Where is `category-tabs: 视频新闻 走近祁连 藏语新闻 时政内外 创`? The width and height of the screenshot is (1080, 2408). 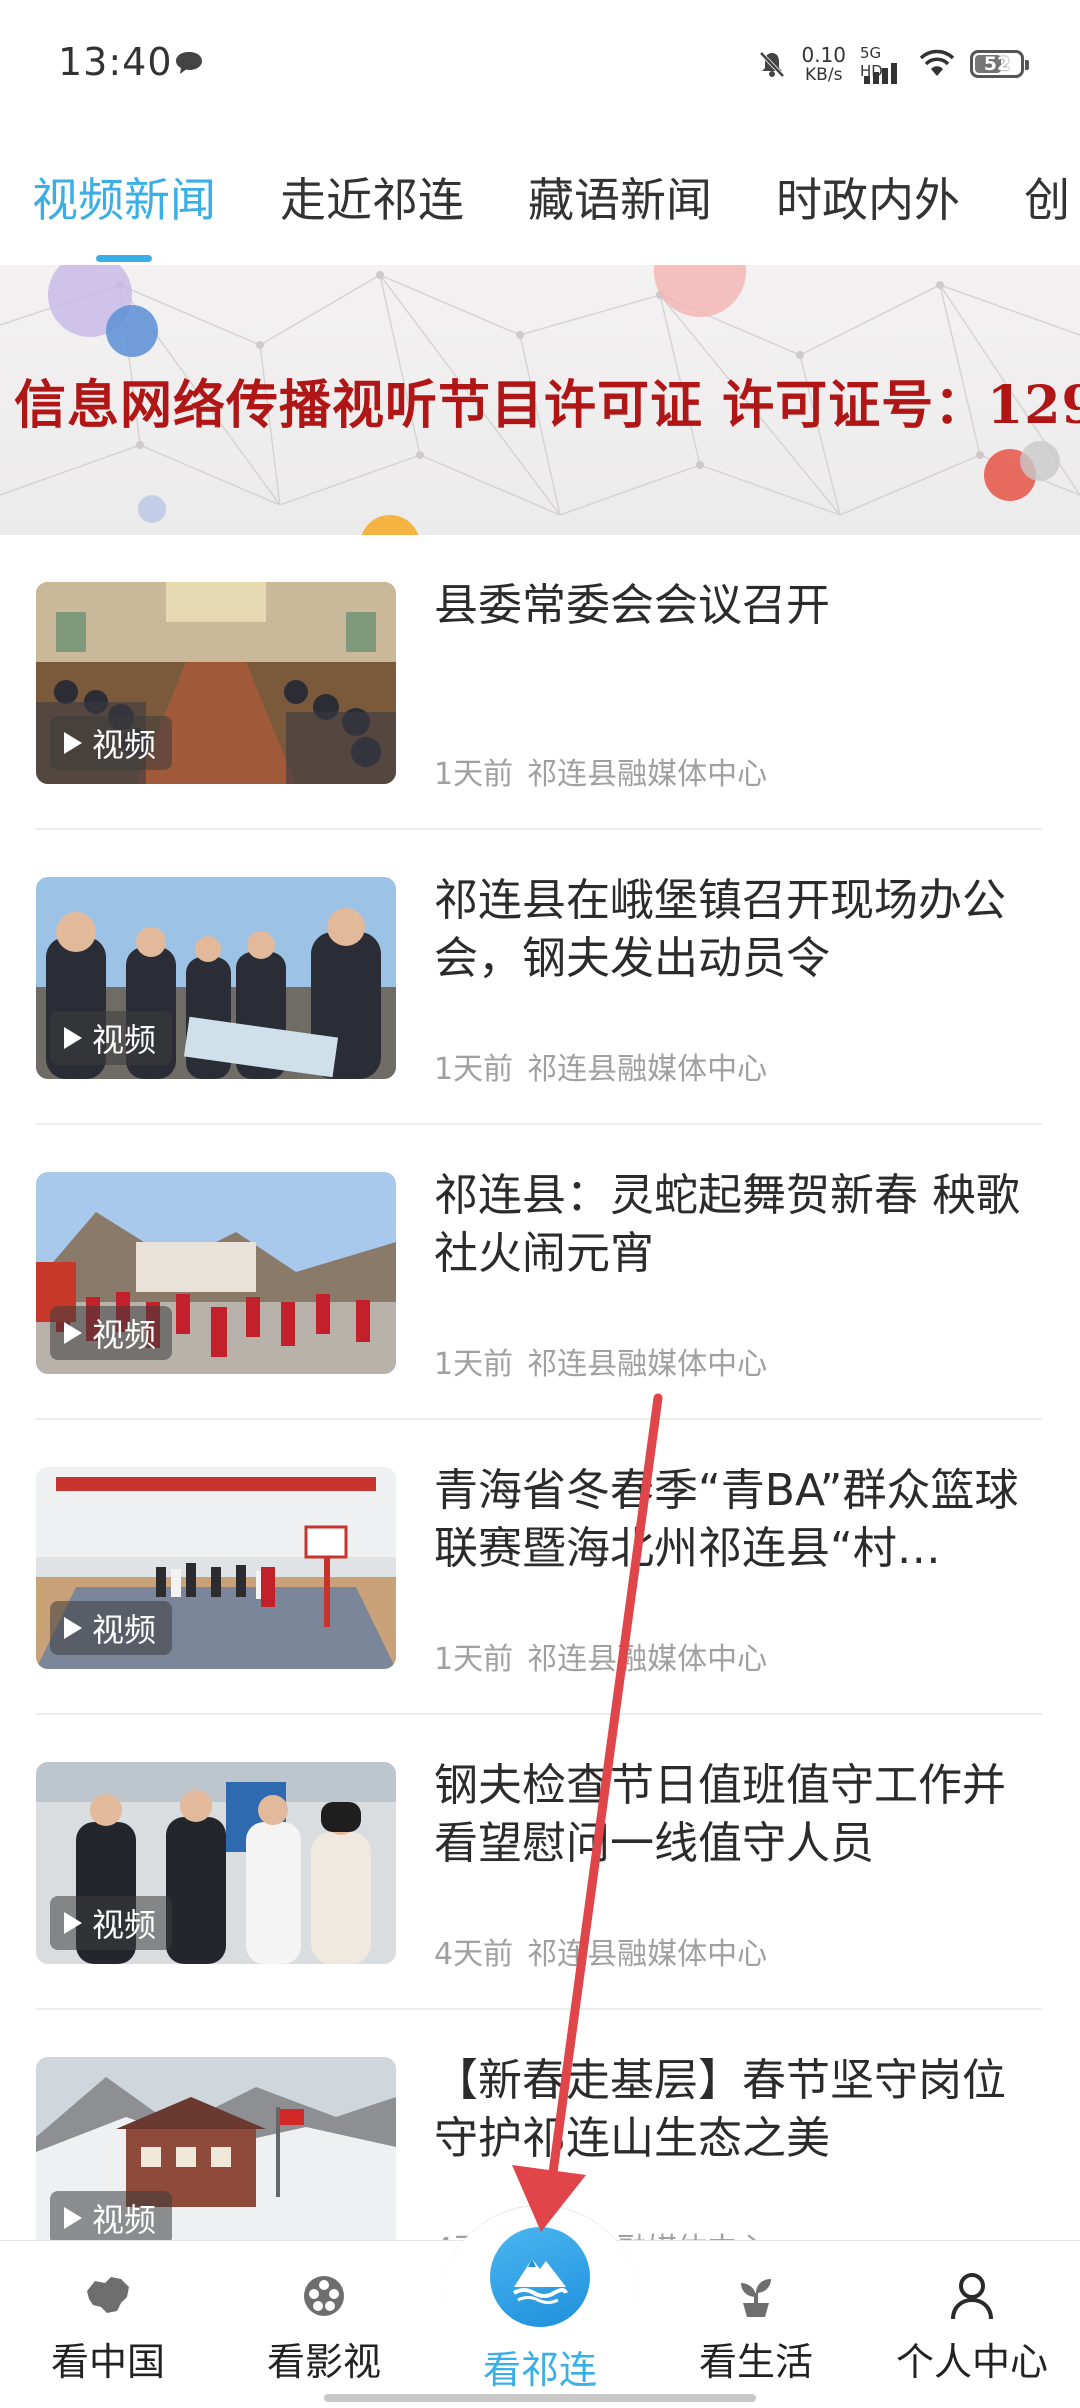 category-tabs: 视频新闻 走近祁连 藏语新闻 时政内外 创 is located at coordinates (540, 206).